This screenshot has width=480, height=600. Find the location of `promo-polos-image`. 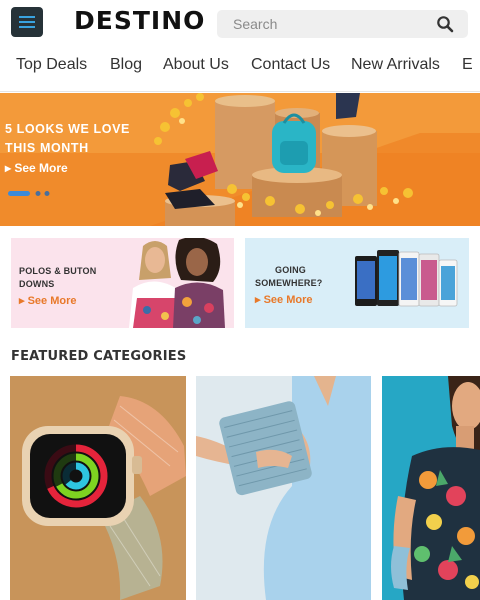

promo-polos-image is located at coordinates (177, 283).